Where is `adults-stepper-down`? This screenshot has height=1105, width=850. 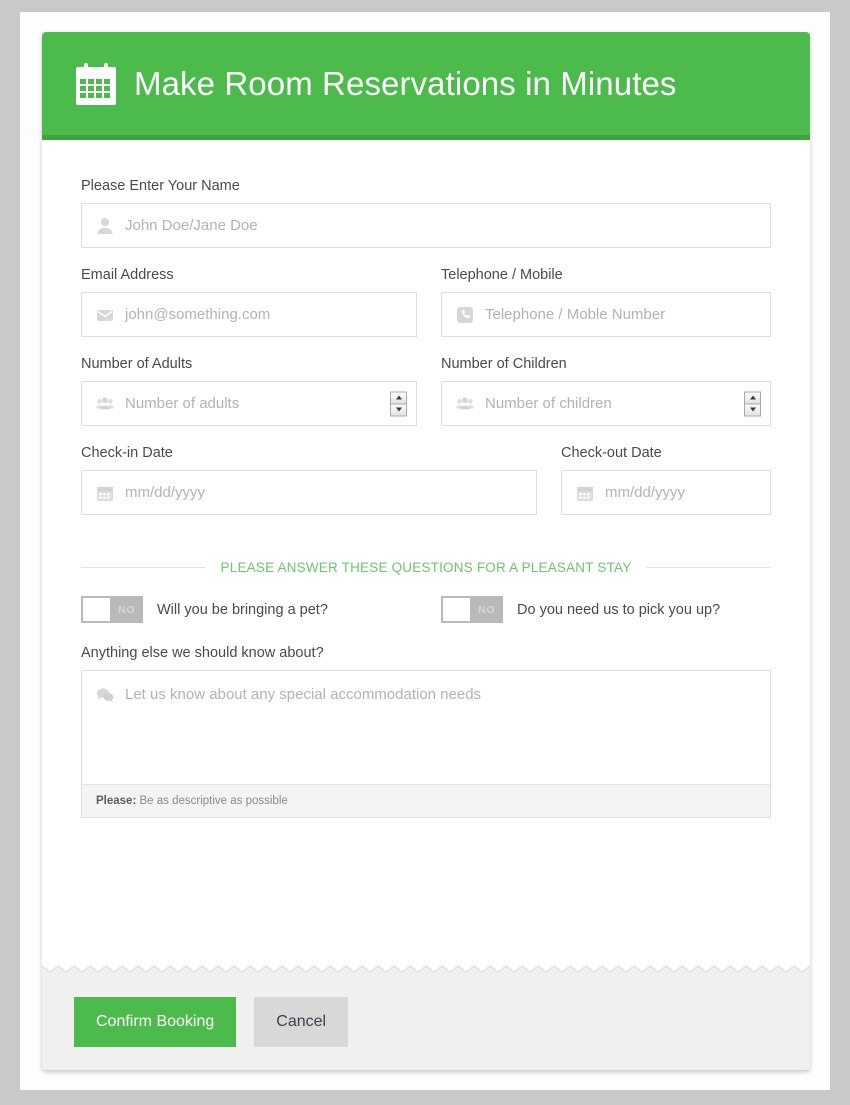 adults-stepper-down is located at coordinates (398, 409).